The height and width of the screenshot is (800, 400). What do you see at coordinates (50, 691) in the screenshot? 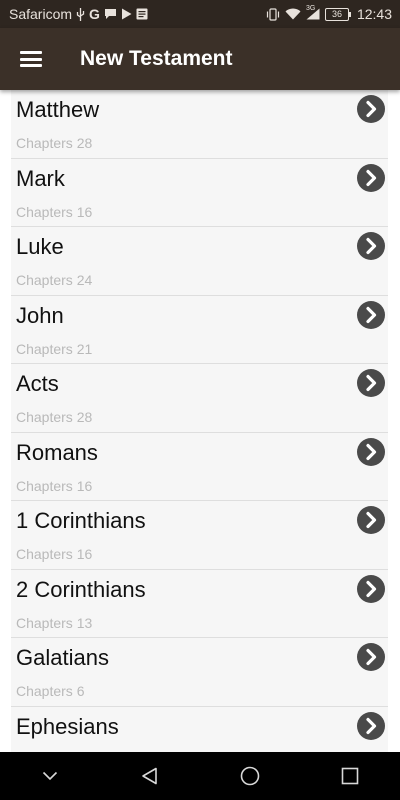
I see `chapter-count: Chapters 6` at bounding box center [50, 691].